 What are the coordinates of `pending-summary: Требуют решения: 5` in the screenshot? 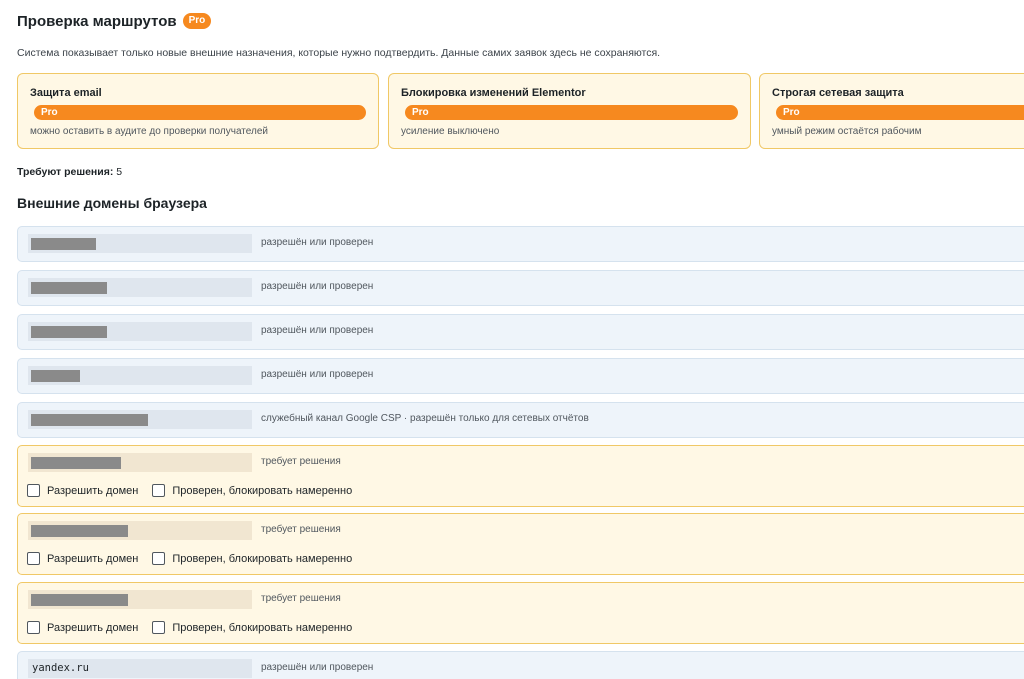 It's located at (69, 172).